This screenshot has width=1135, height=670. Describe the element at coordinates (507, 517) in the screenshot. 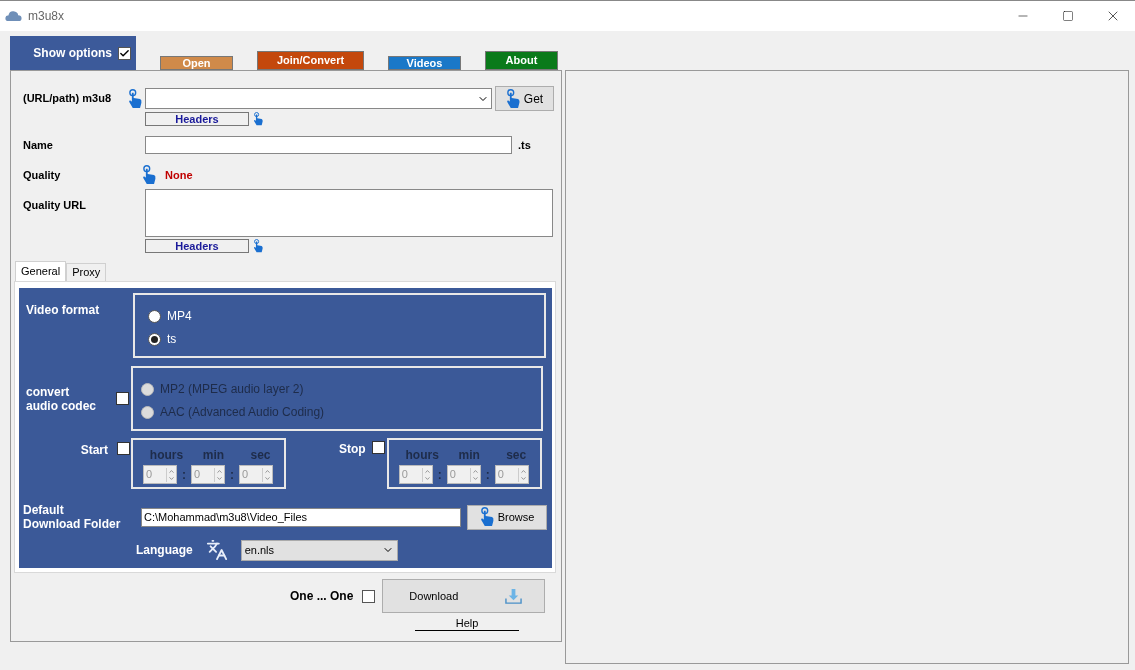

I see `browse-button: Browse` at that location.